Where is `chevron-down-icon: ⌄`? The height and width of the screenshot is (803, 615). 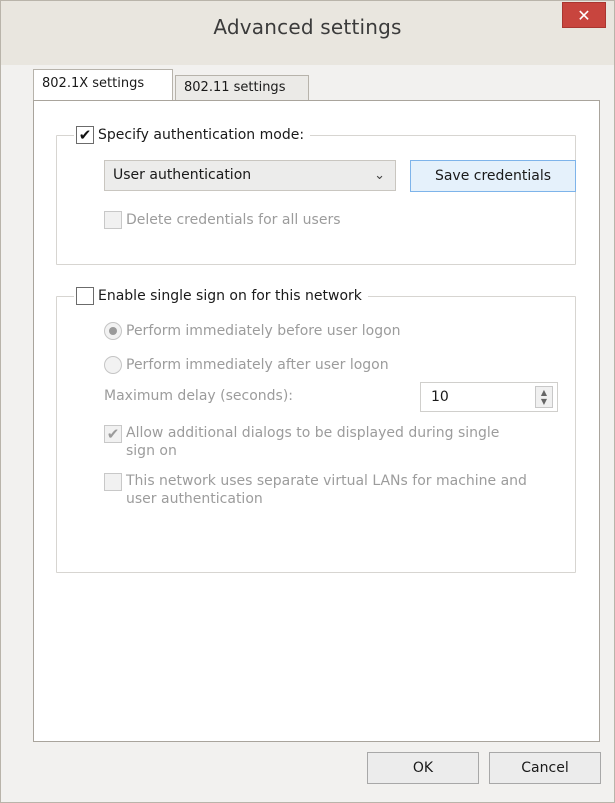 chevron-down-icon: ⌄ is located at coordinates (379, 175).